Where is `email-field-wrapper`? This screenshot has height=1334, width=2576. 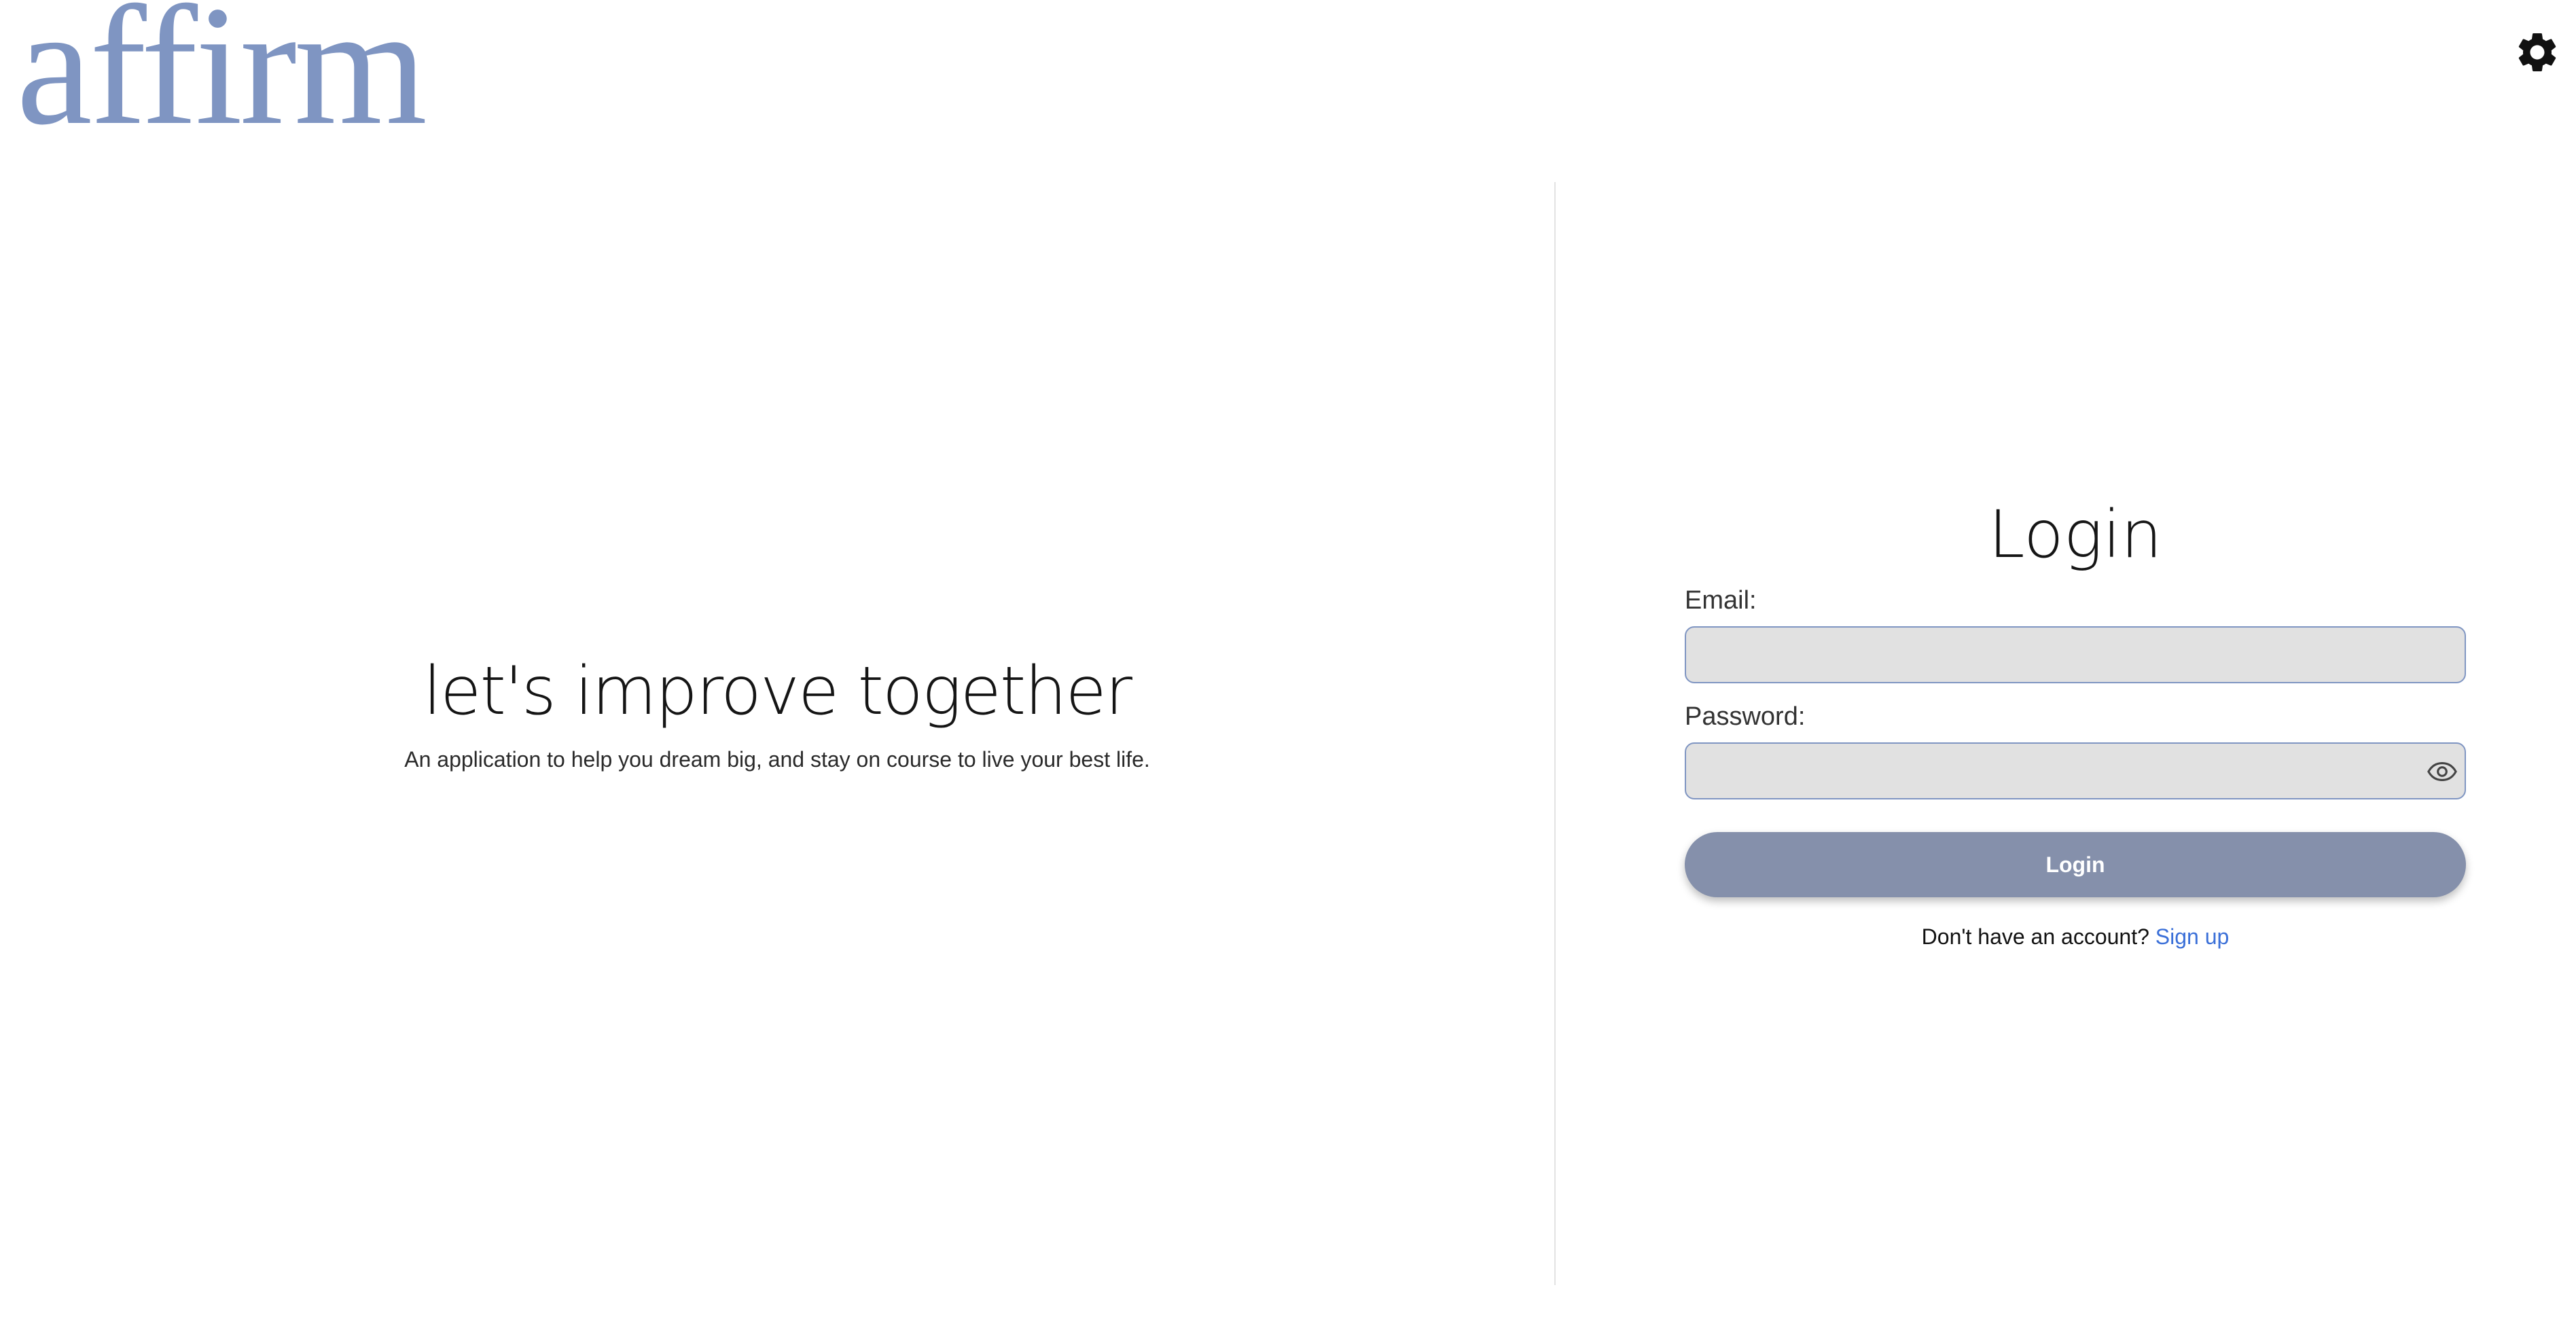 email-field-wrapper is located at coordinates (2075, 655).